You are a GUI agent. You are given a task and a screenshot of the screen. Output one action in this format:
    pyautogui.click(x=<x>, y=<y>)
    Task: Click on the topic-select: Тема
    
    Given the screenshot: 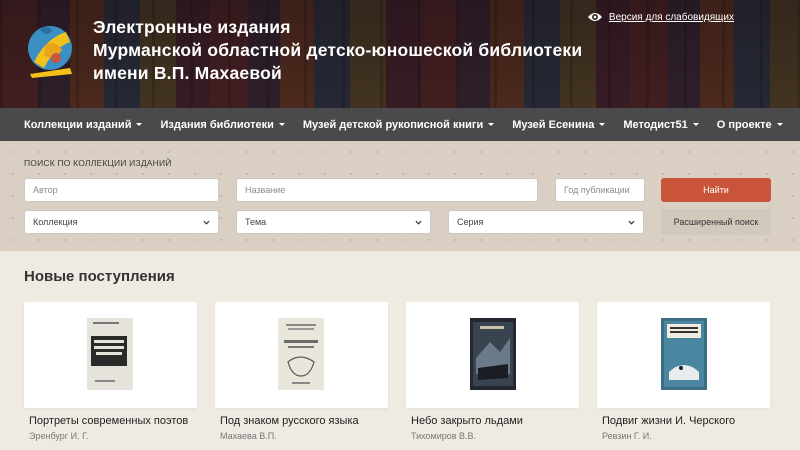 What is the action you would take?
    pyautogui.click(x=333, y=222)
    